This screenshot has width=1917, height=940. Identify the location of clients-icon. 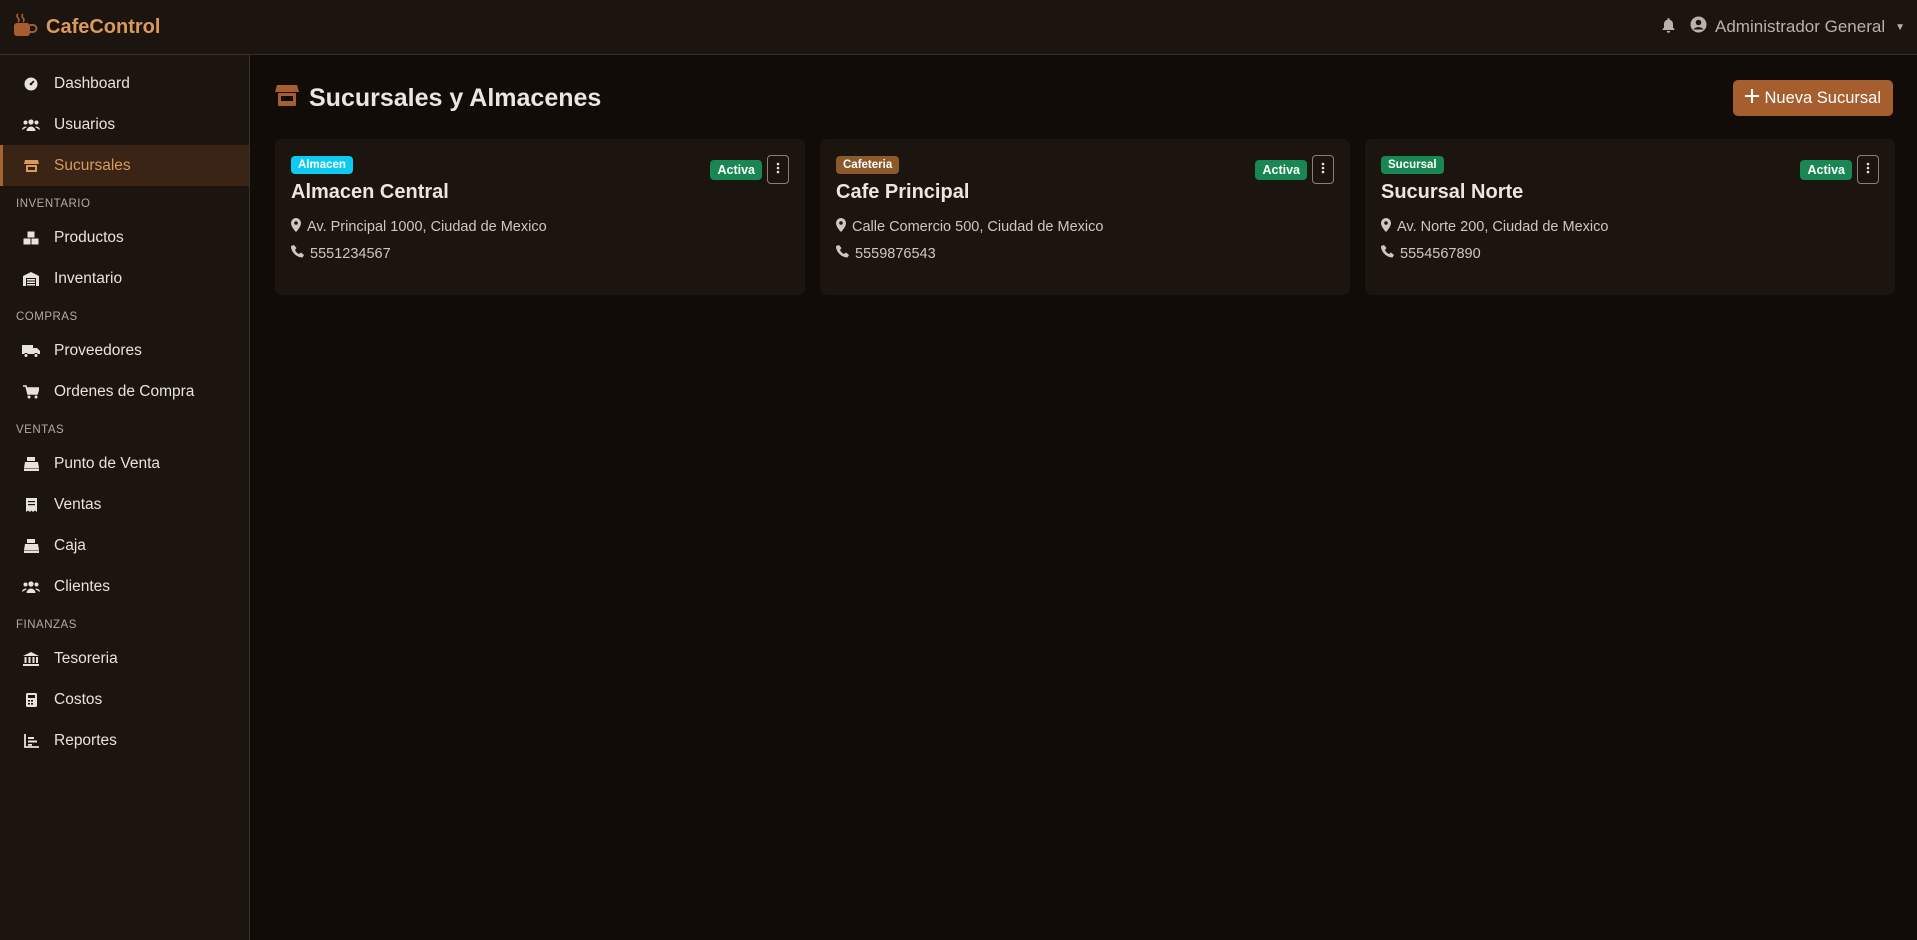
(31, 587).